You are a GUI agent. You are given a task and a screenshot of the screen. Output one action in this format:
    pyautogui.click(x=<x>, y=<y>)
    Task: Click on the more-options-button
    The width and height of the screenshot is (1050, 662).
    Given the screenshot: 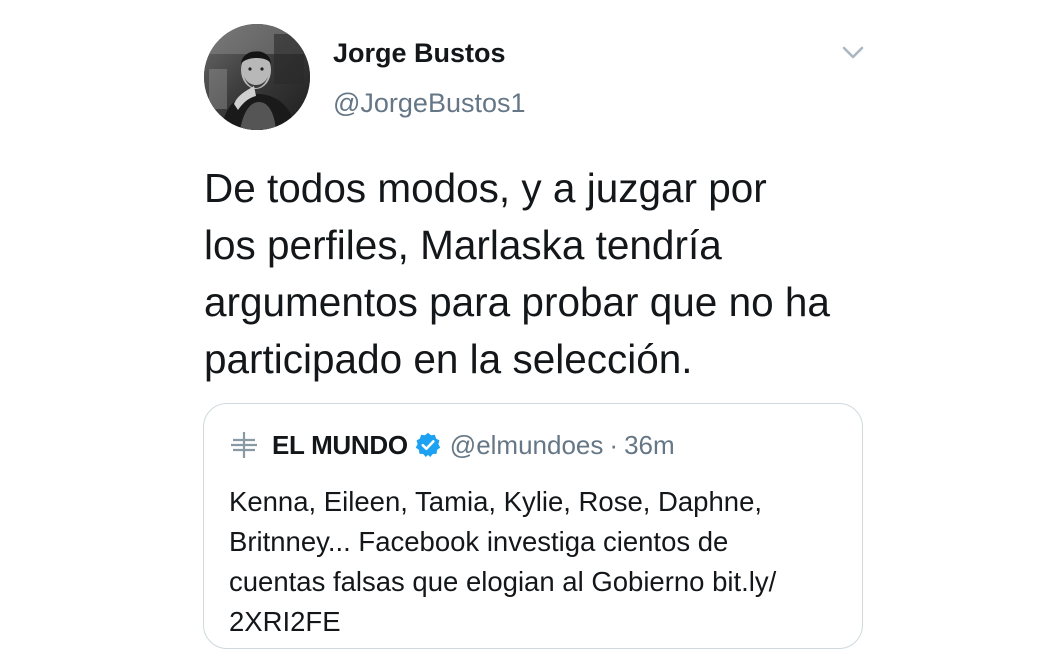 What is the action you would take?
    pyautogui.click(x=853, y=53)
    